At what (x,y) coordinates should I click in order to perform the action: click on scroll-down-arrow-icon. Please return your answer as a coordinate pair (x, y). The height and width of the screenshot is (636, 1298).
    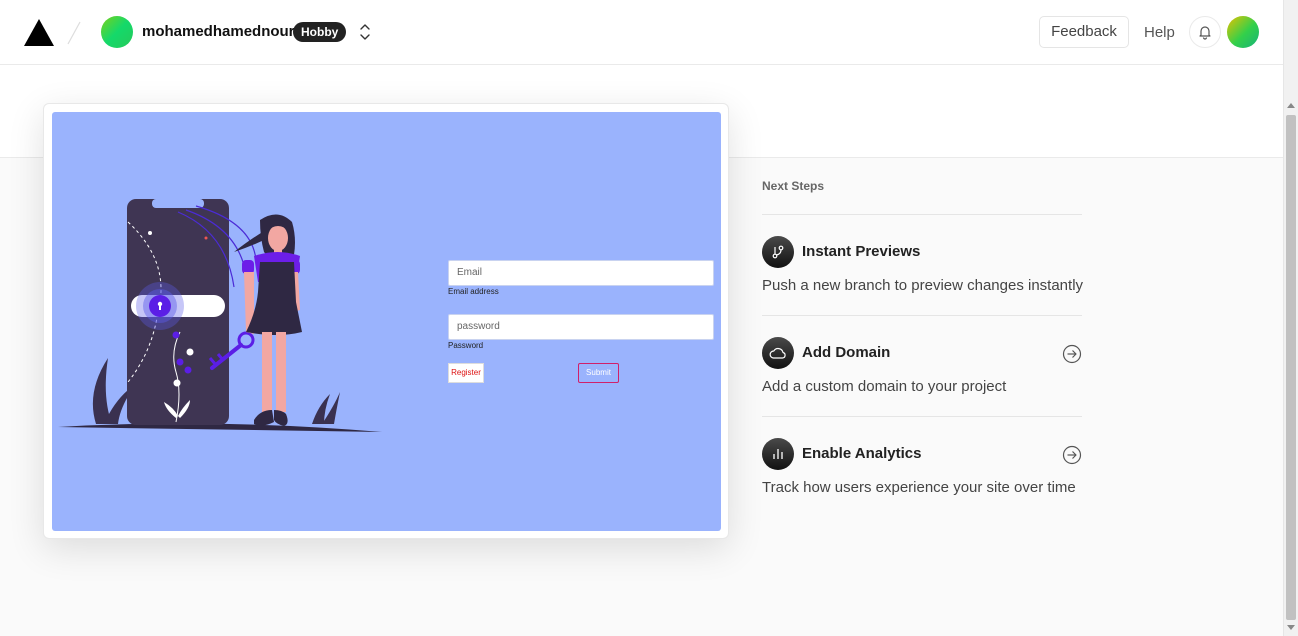
    Looking at the image, I should click on (1291, 627).